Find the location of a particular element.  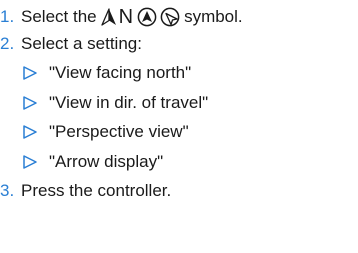

compass-arrow-icon is located at coordinates (108, 17).